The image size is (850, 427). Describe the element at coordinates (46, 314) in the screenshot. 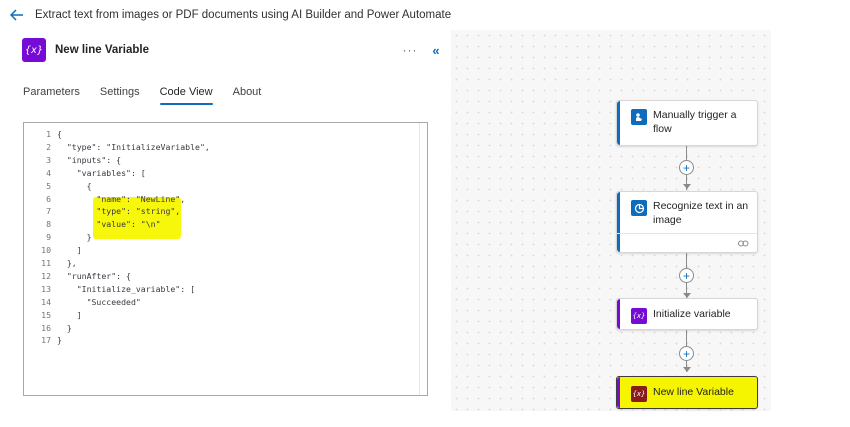

I see `line-number: 15` at that location.